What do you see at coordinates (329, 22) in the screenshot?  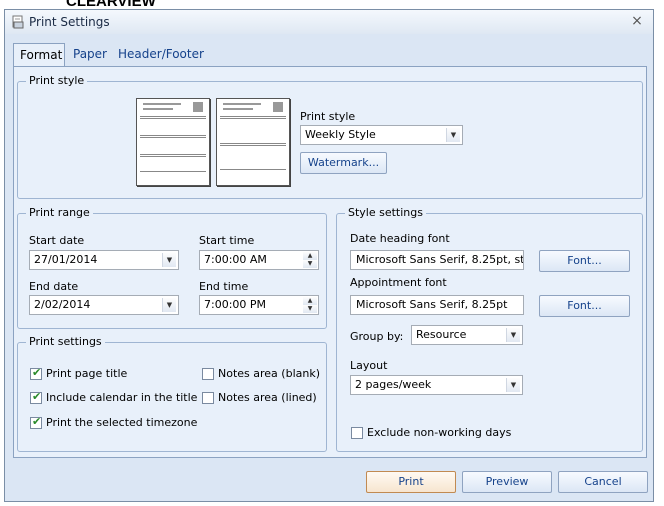 I see `title-bar: Print Settings ×` at bounding box center [329, 22].